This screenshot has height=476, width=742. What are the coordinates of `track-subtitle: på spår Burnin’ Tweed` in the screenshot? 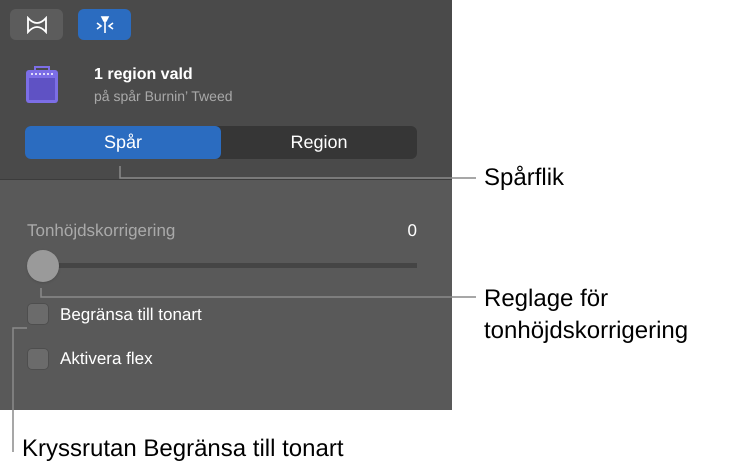 It's located at (163, 96).